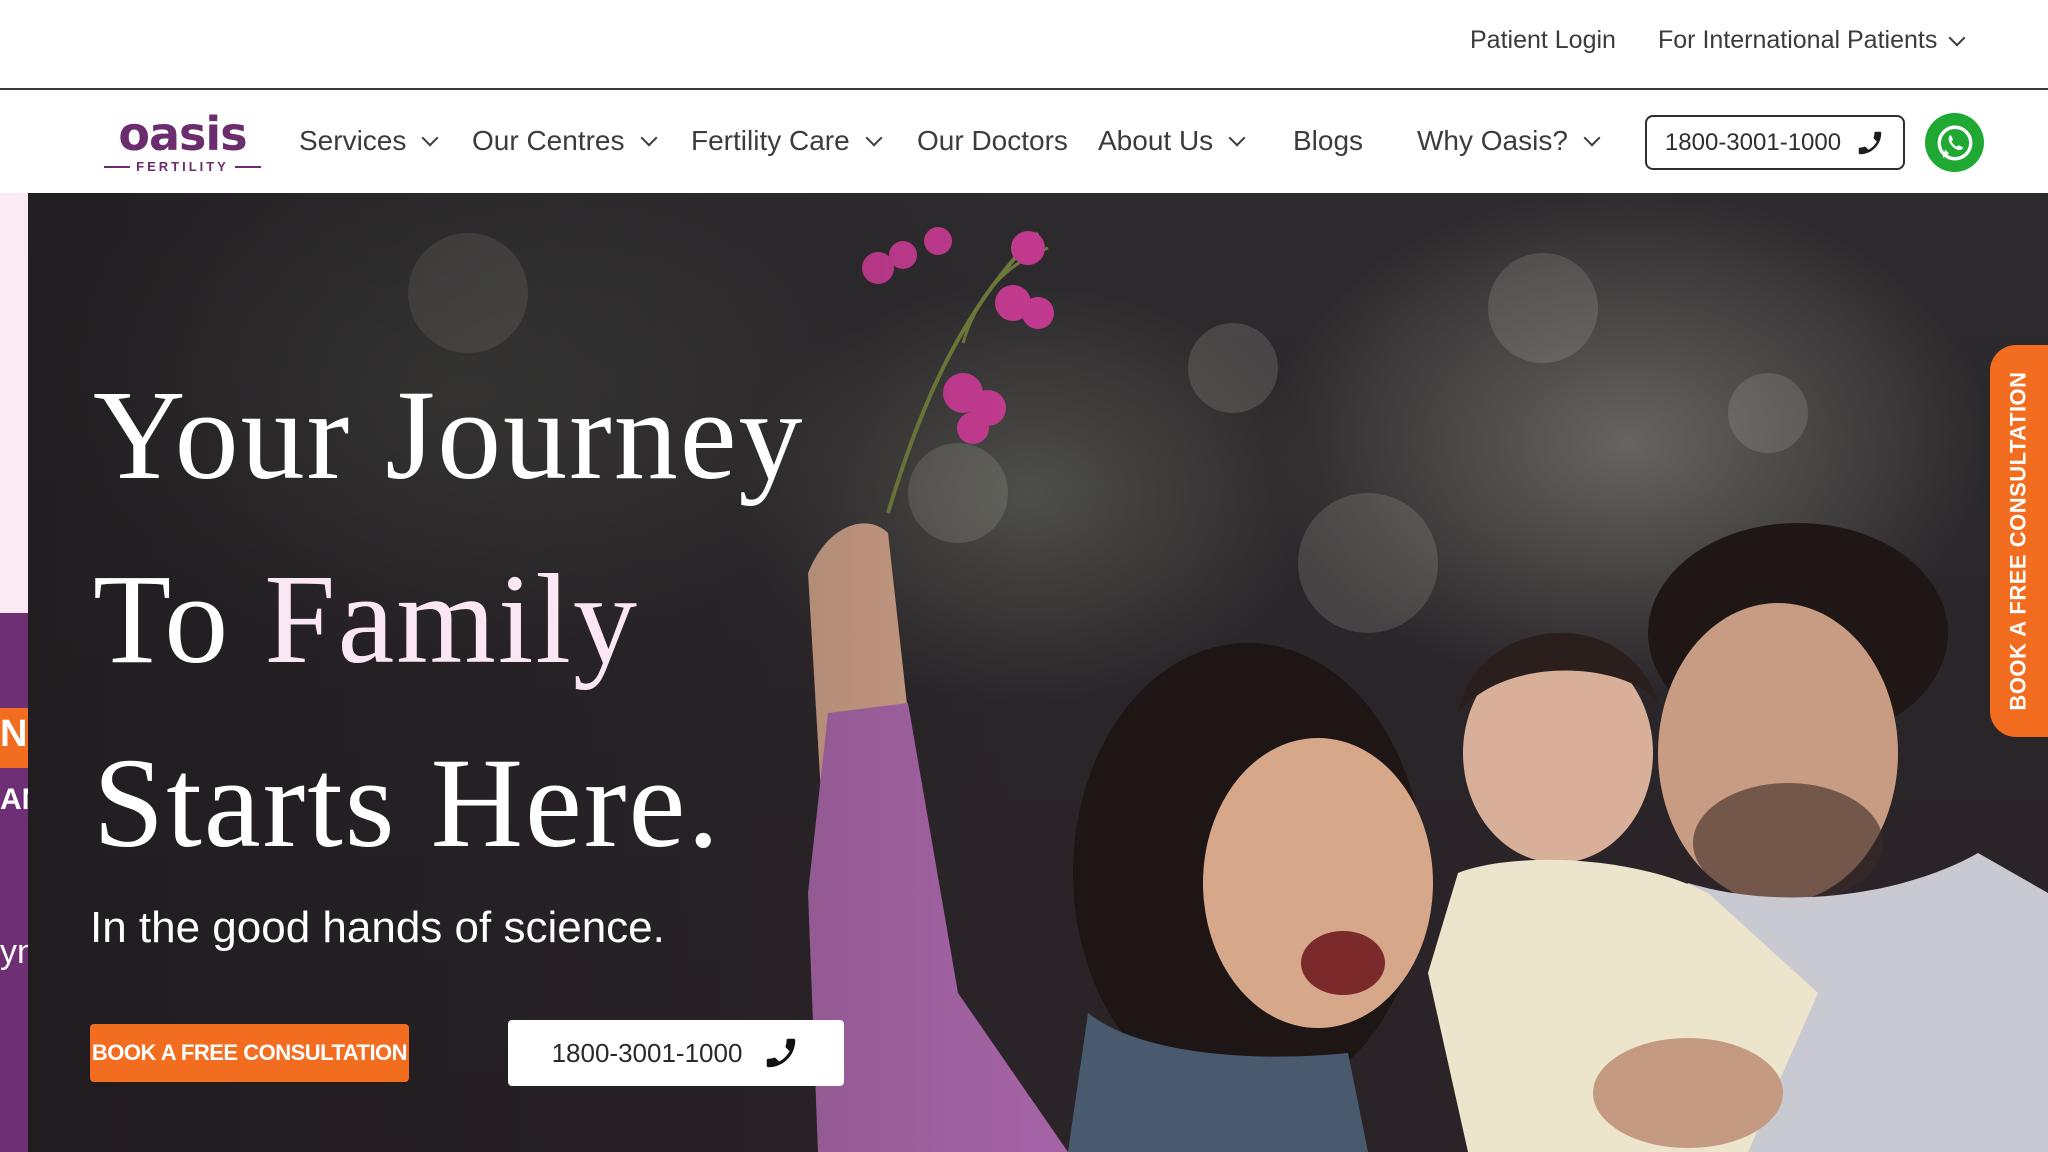  I want to click on nav-item-fertility-care: Fertility Care, so click(787, 141).